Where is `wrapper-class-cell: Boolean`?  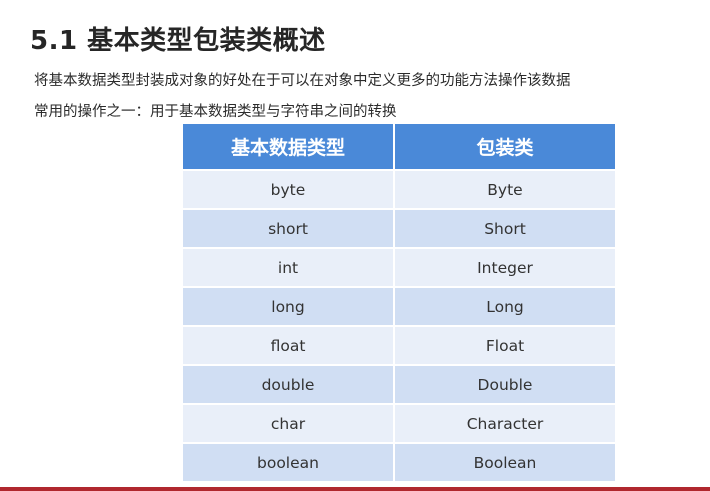
wrapper-class-cell: Boolean is located at coordinates (504, 461).